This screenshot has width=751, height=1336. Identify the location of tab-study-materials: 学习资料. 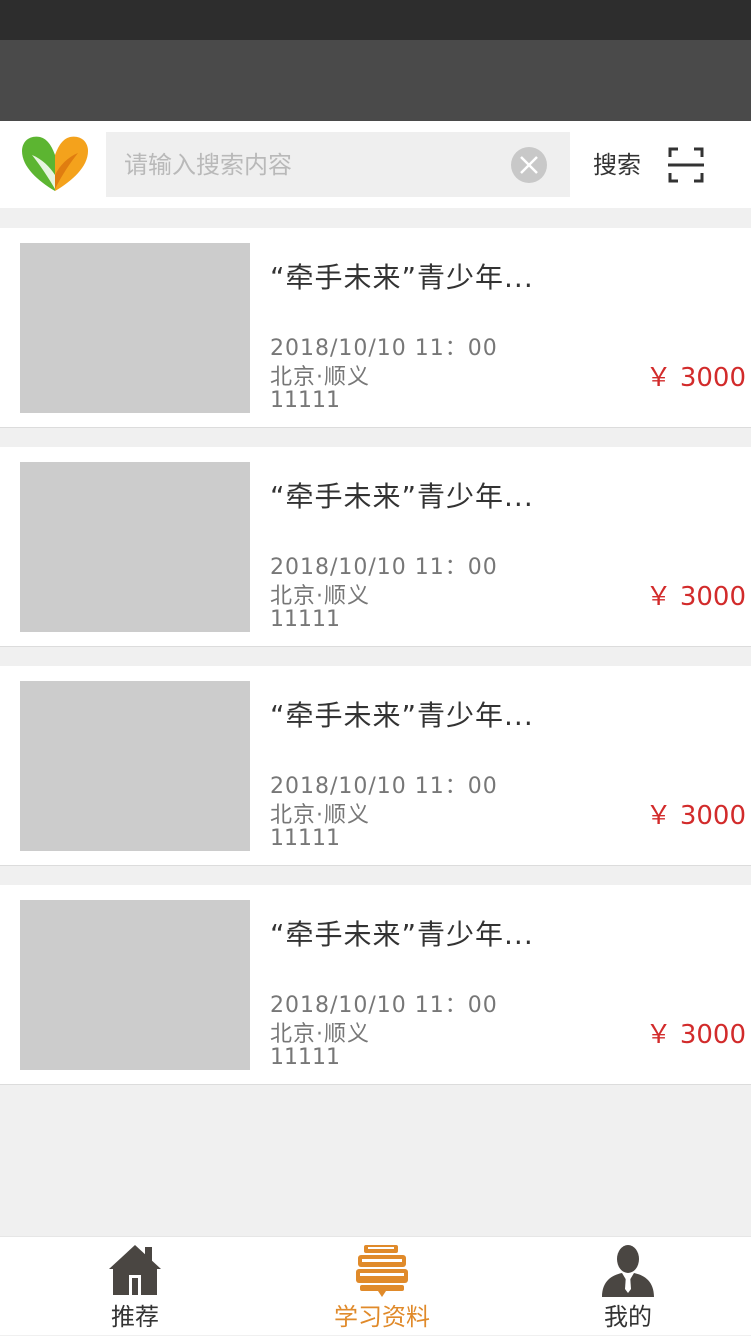
(382, 1286).